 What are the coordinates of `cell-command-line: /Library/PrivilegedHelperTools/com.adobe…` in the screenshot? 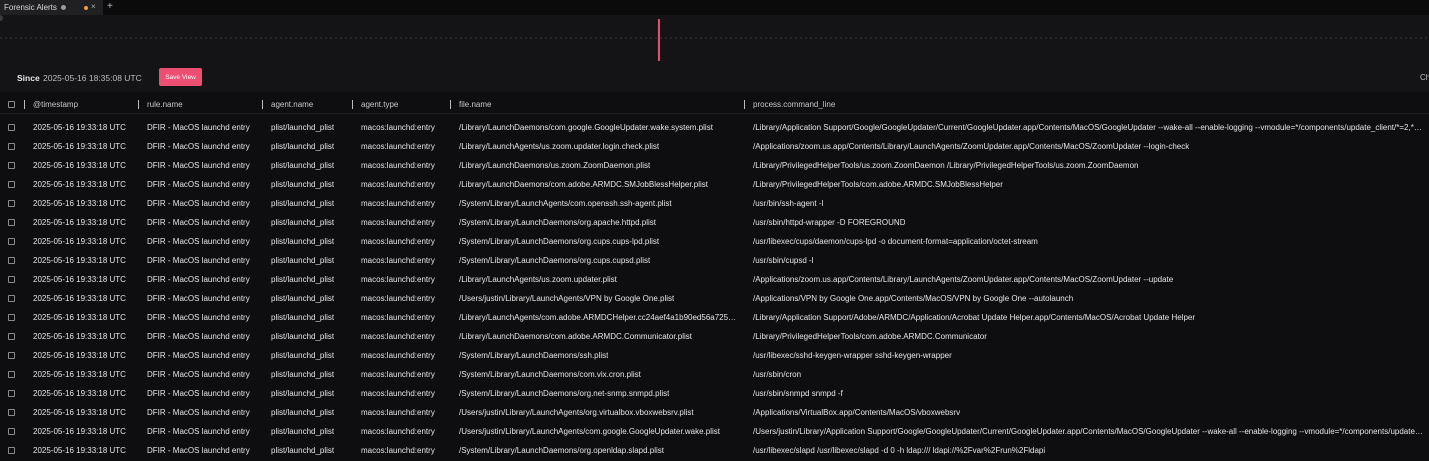 It's located at (870, 336).